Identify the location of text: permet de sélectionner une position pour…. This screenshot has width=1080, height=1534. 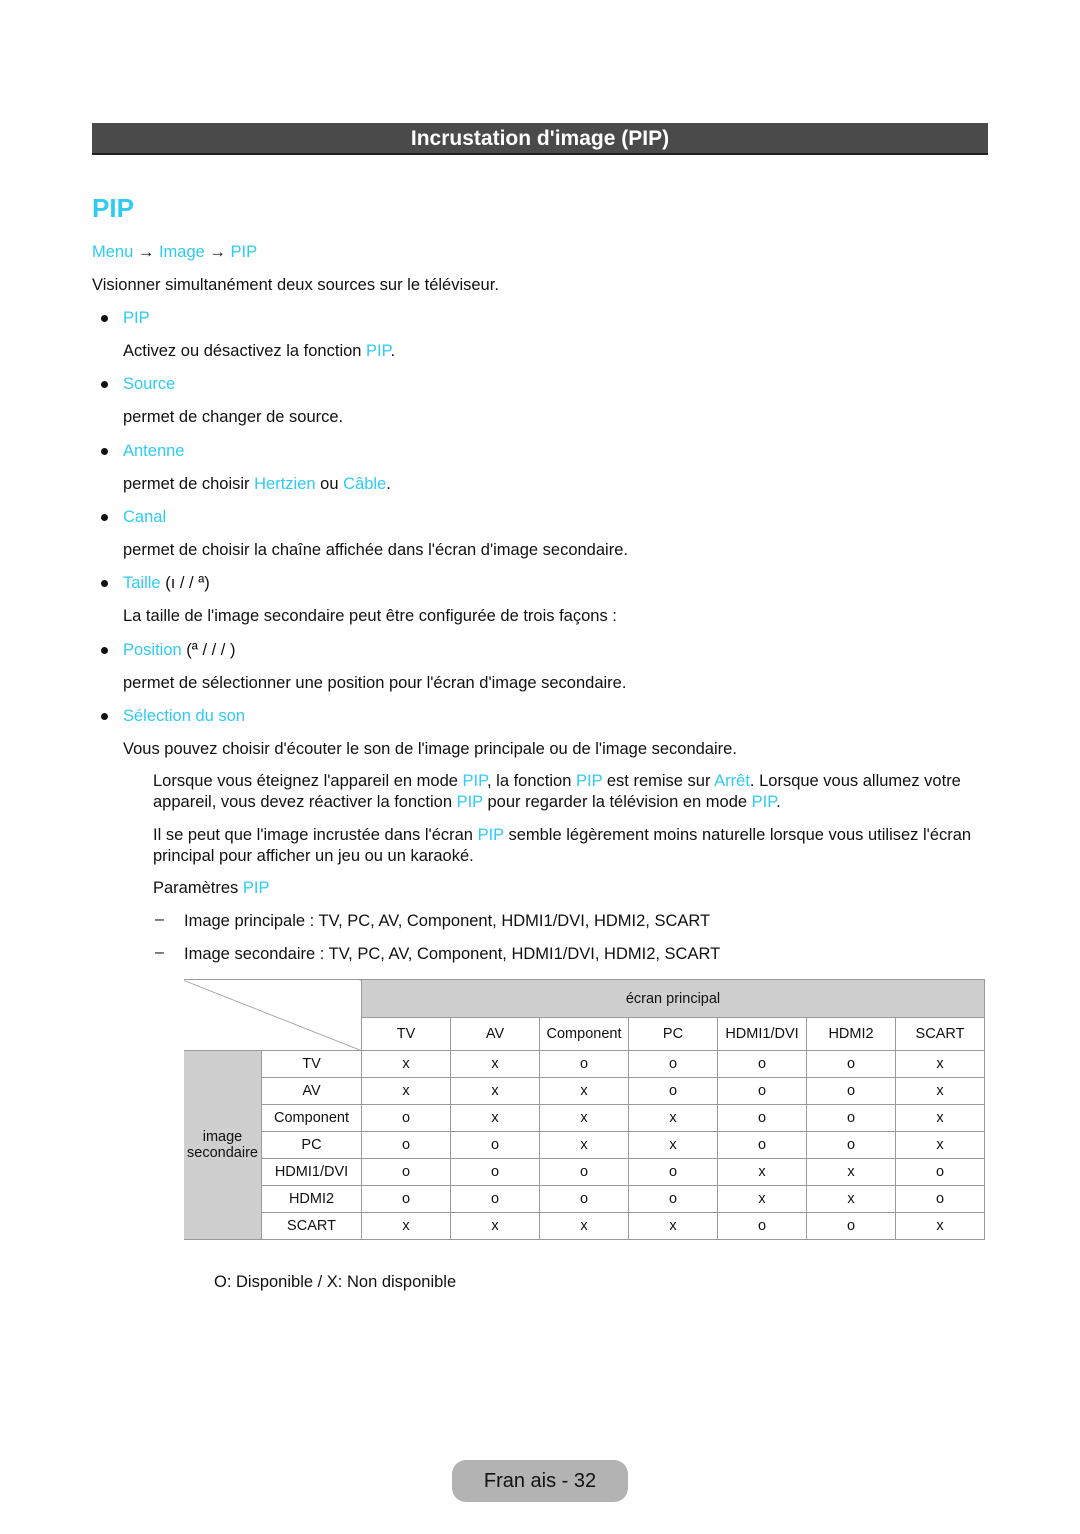
(375, 682).